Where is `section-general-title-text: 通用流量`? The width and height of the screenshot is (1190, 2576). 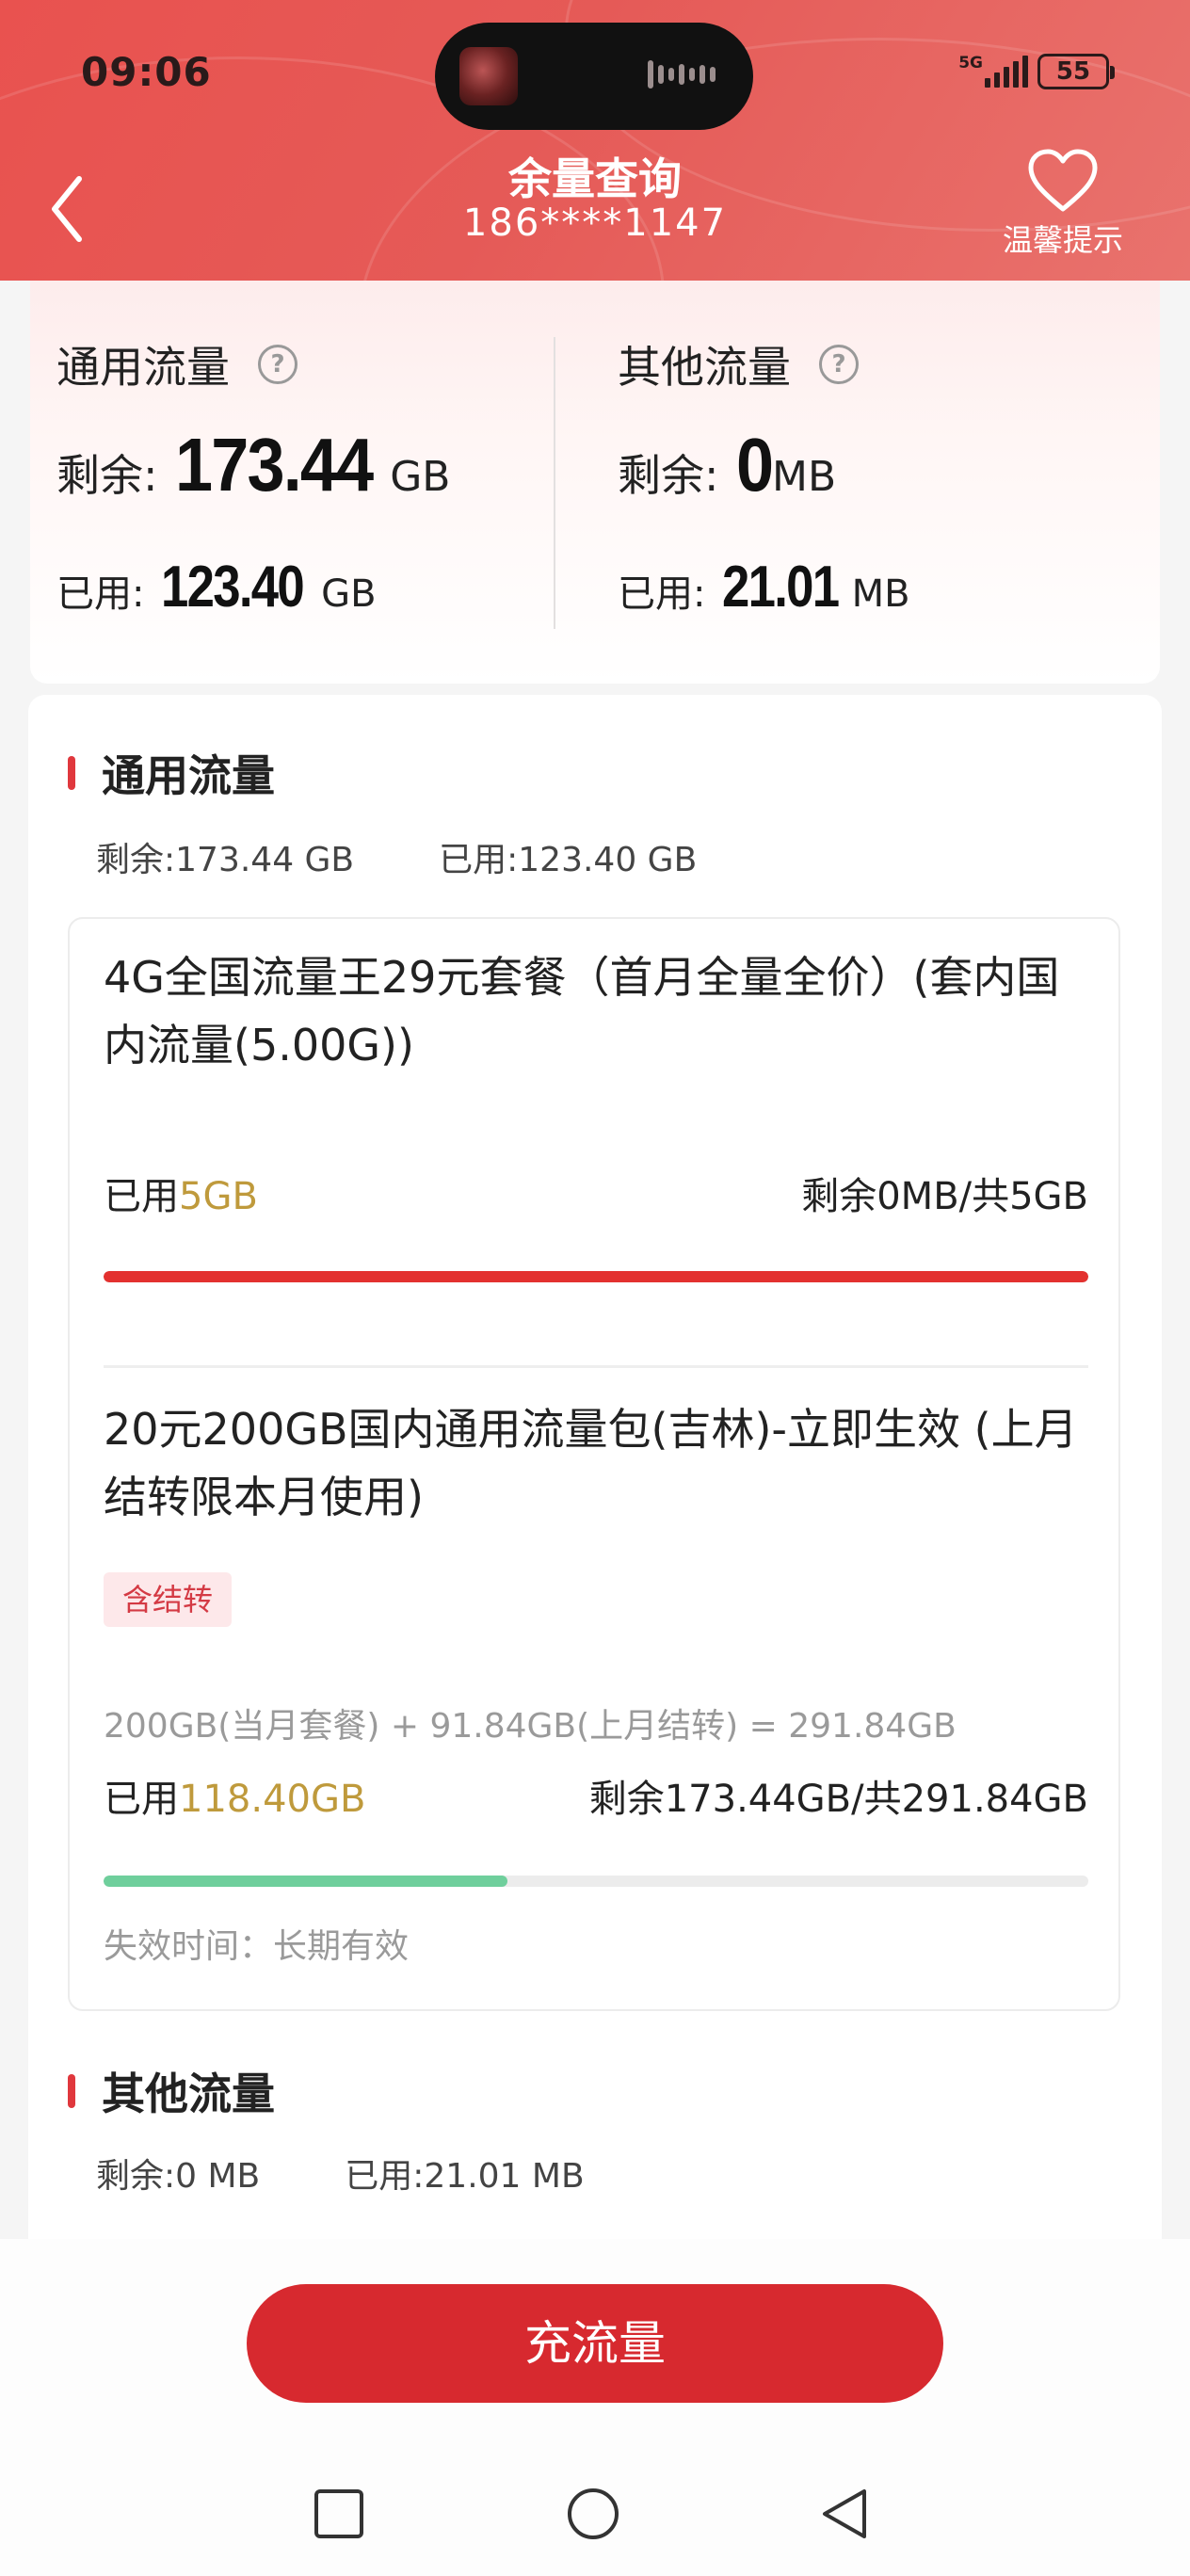
section-general-title-text: 通用流量 is located at coordinates (189, 775).